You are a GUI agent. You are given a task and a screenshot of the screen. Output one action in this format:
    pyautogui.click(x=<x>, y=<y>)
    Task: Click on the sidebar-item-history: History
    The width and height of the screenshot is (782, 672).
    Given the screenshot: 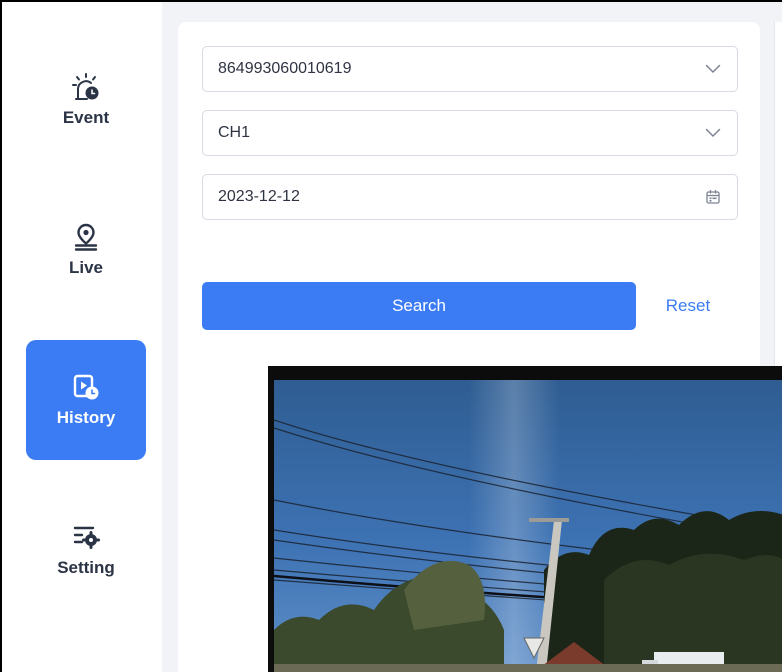 What is the action you would take?
    pyautogui.click(x=86, y=400)
    